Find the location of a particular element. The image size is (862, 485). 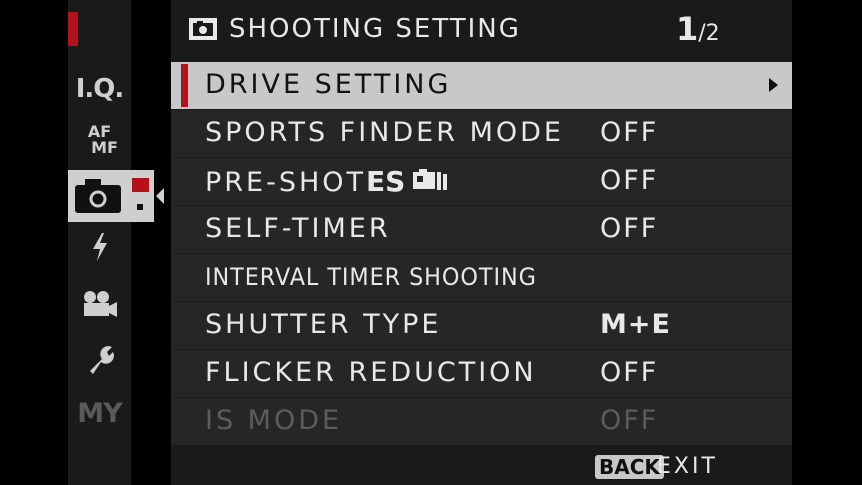

menu-tab-sidebar: I.Q. AF MF MY is located at coordinates (111, 242).